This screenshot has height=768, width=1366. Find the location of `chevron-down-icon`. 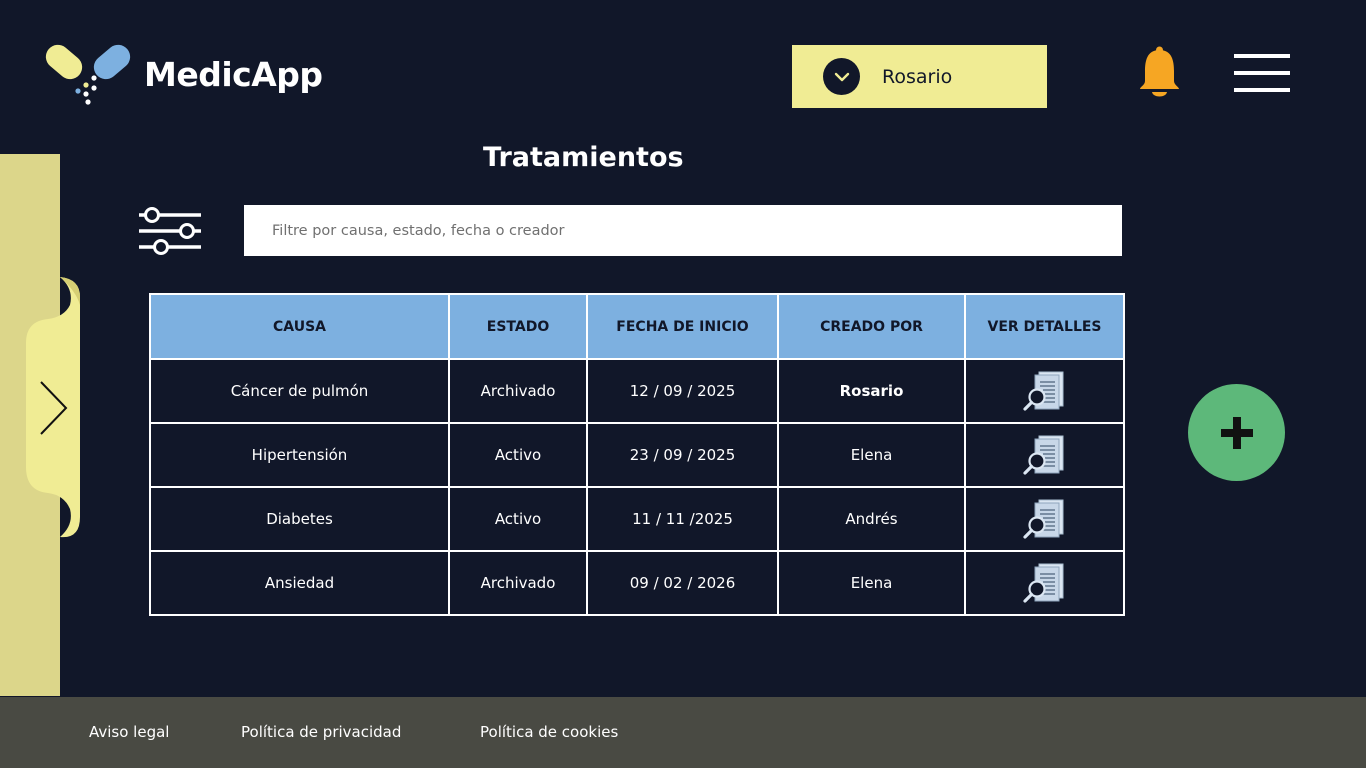

chevron-down-icon is located at coordinates (841, 76).